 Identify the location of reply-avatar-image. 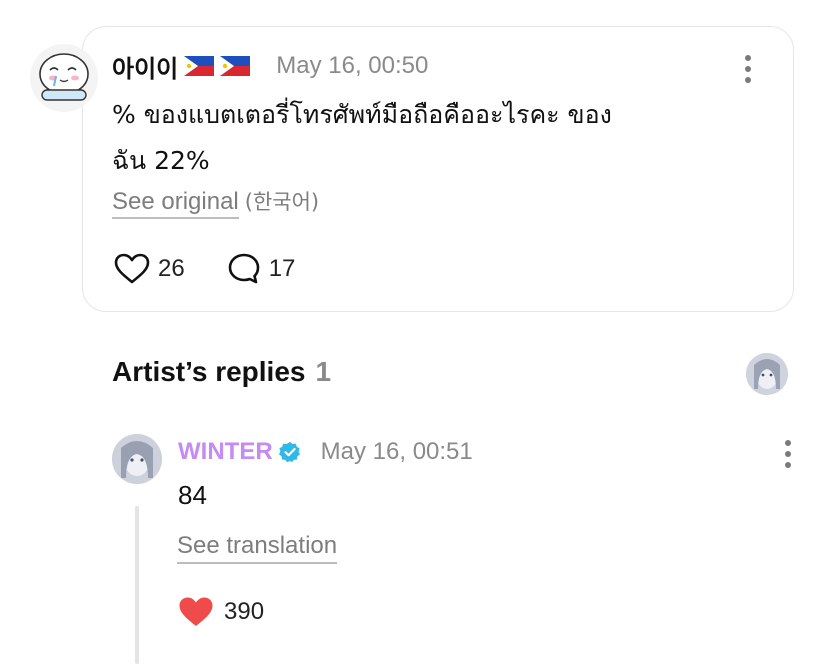
(137, 459).